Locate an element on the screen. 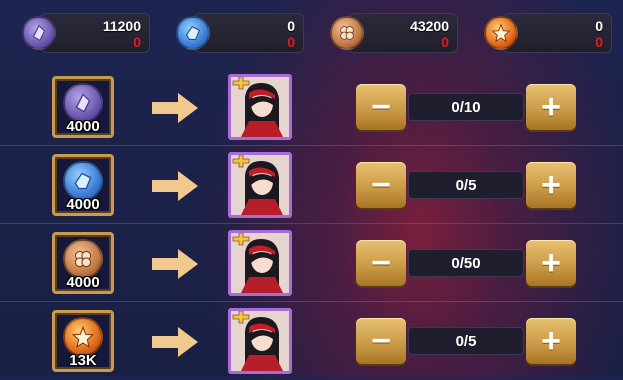 The width and height of the screenshot is (623, 380). currency-orange: 0 0 is located at coordinates (549, 33).